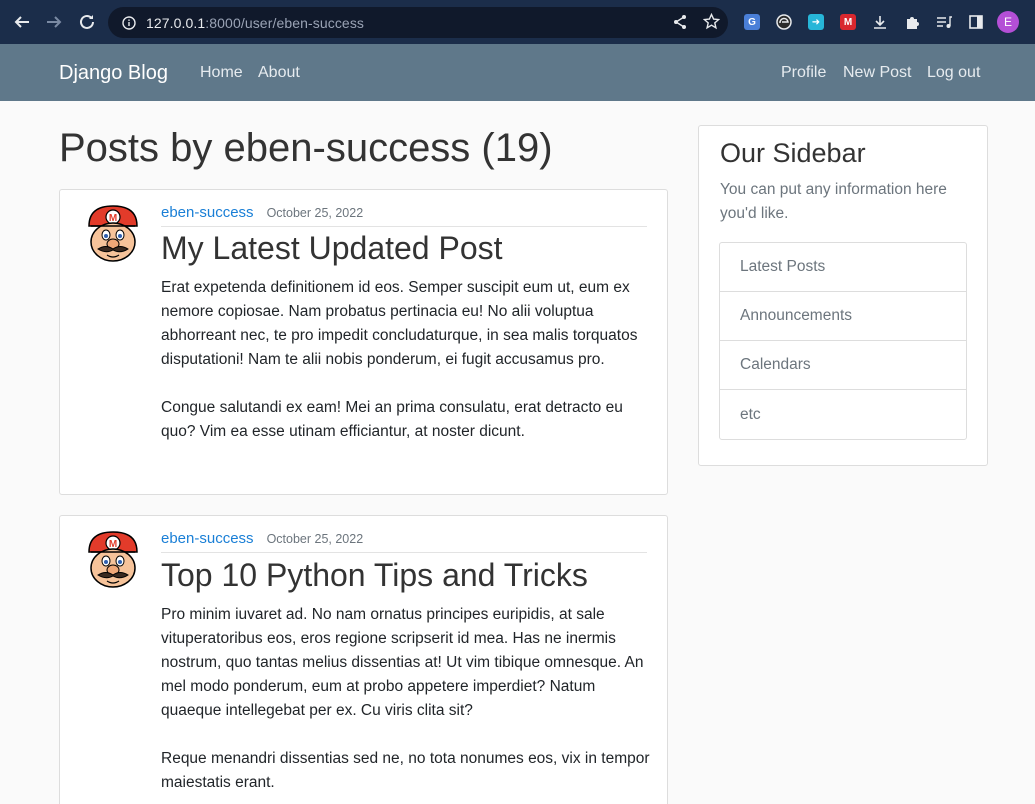  I want to click on nav-home-link: Home, so click(221, 73).